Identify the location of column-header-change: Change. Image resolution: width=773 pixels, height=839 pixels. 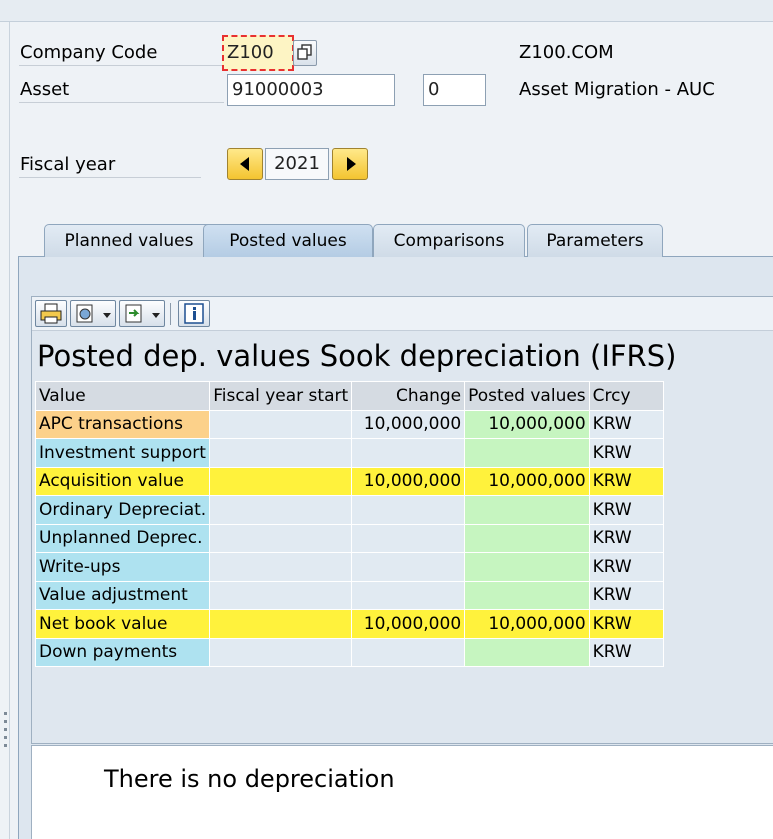
(408, 396).